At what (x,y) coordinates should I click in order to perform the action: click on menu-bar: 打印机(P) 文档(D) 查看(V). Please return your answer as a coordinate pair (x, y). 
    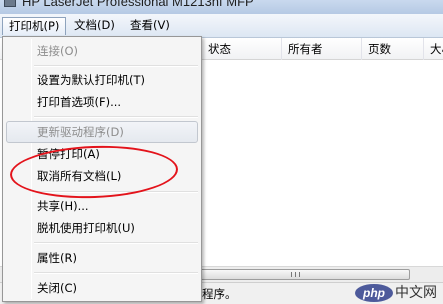
    Looking at the image, I should click on (221, 26).